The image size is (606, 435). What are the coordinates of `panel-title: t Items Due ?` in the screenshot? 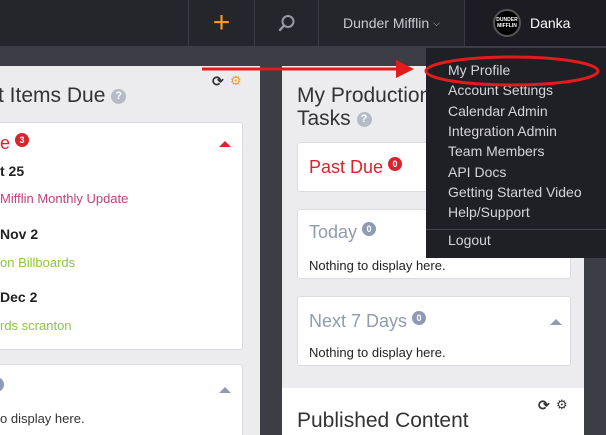 It's located at (63, 96).